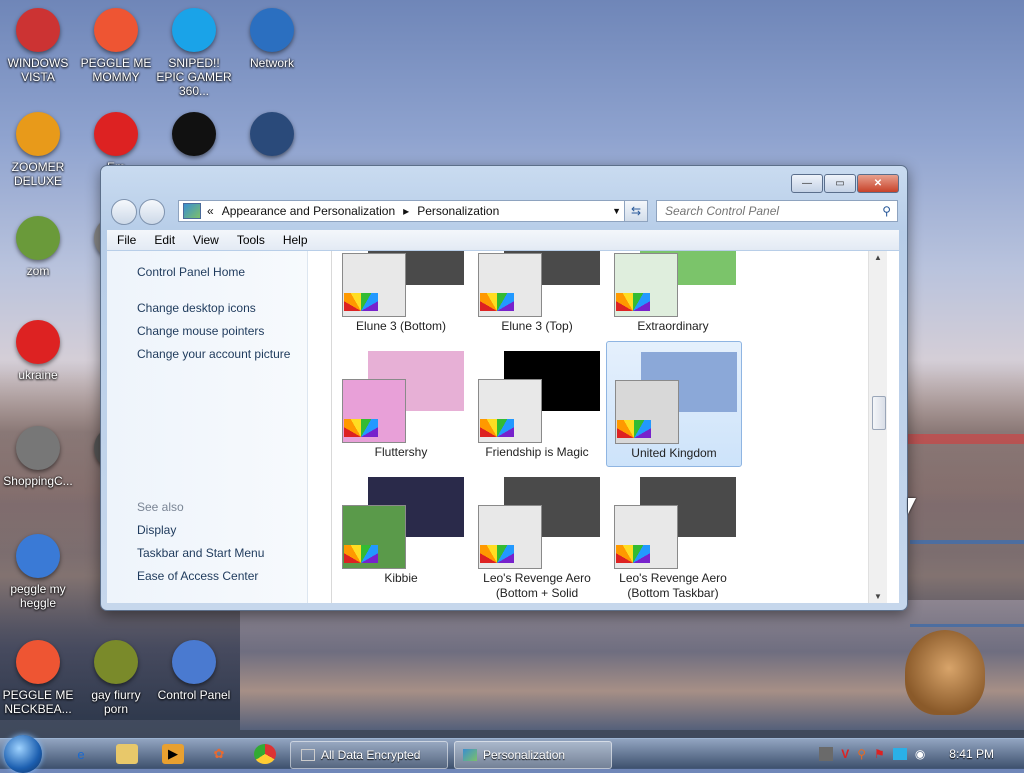 The image size is (1024, 773). Describe the element at coordinates (38, 448) in the screenshot. I see `flash-icon` at that location.